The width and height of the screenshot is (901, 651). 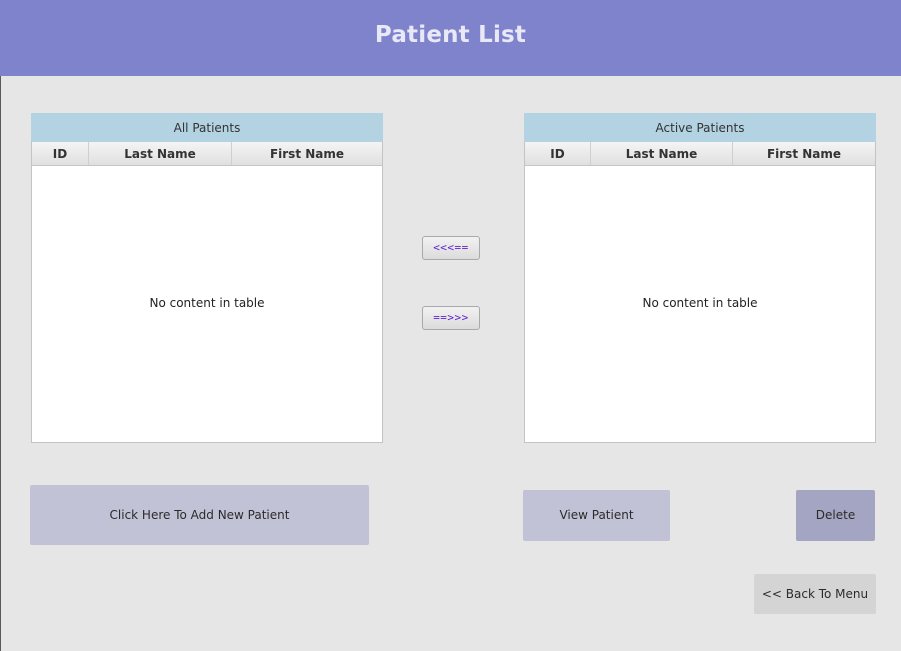 I want to click on back-to-menu-button: << Back To Menu, so click(x=815, y=594).